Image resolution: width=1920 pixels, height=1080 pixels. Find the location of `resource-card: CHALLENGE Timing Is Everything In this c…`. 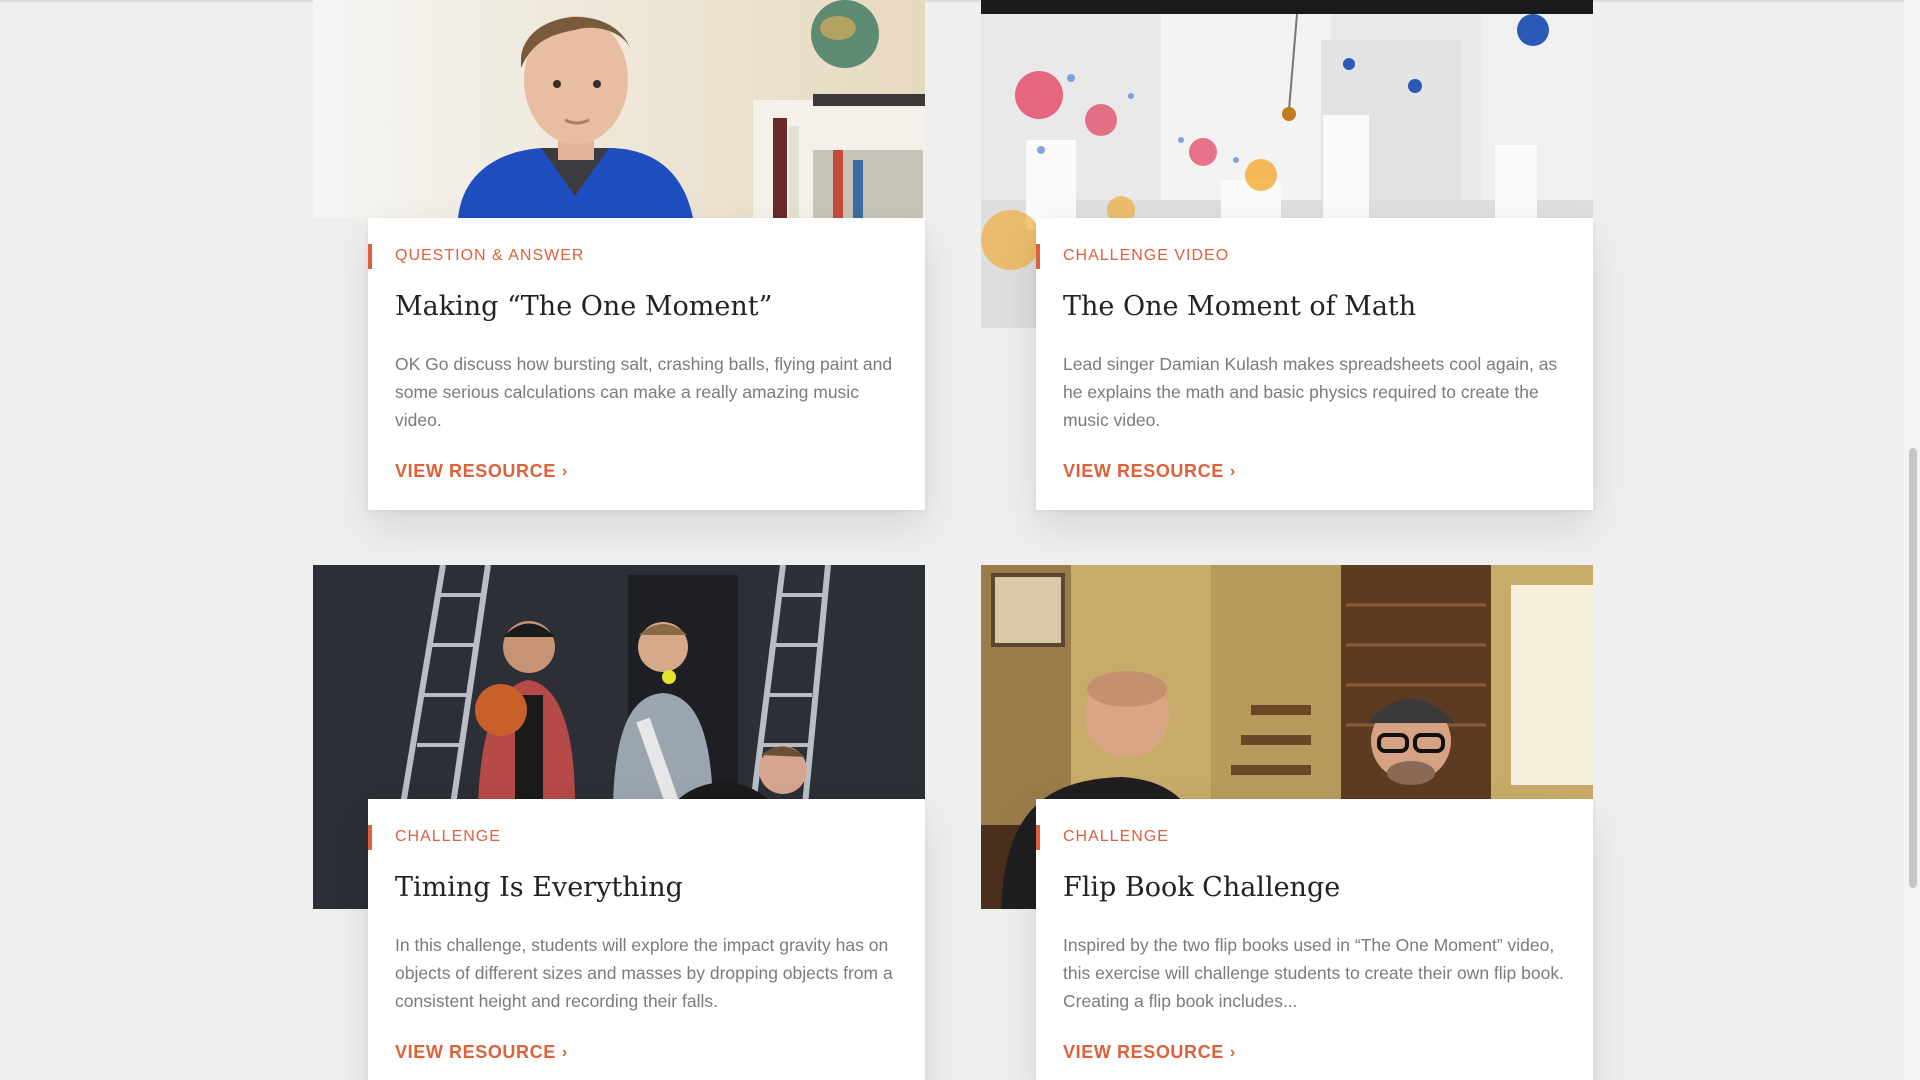

resource-card: CHALLENGE Timing Is Everything In this c… is located at coordinates (646, 939).